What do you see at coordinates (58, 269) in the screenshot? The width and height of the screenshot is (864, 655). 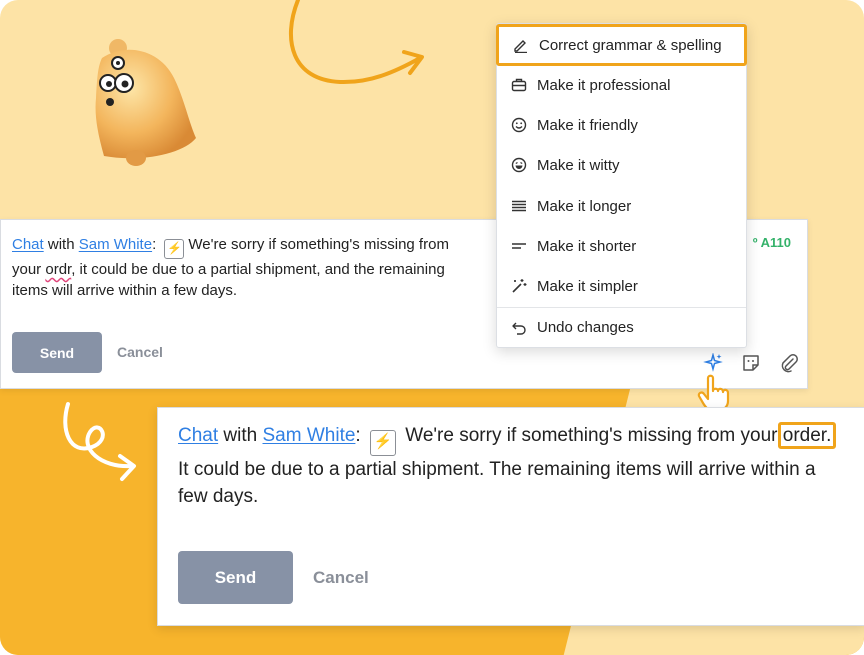 I see `misspelled-word: ordr` at bounding box center [58, 269].